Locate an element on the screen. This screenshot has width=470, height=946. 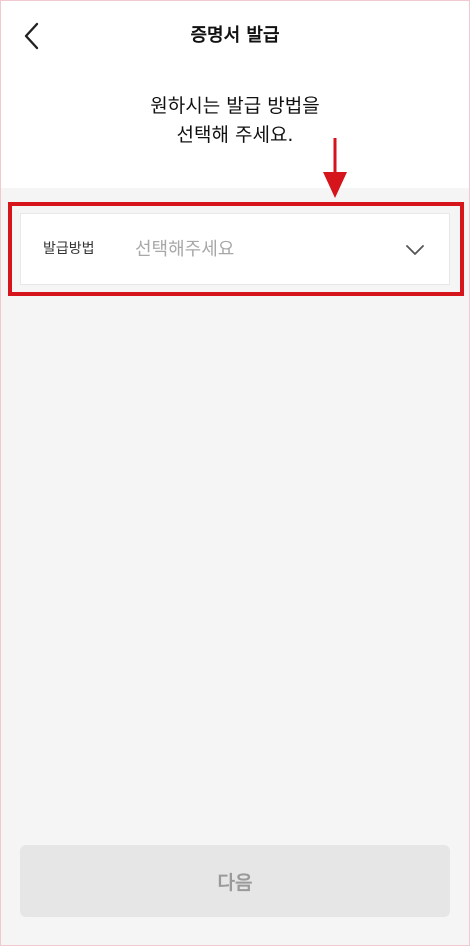
header: 증명서 발급 is located at coordinates (235, 36).